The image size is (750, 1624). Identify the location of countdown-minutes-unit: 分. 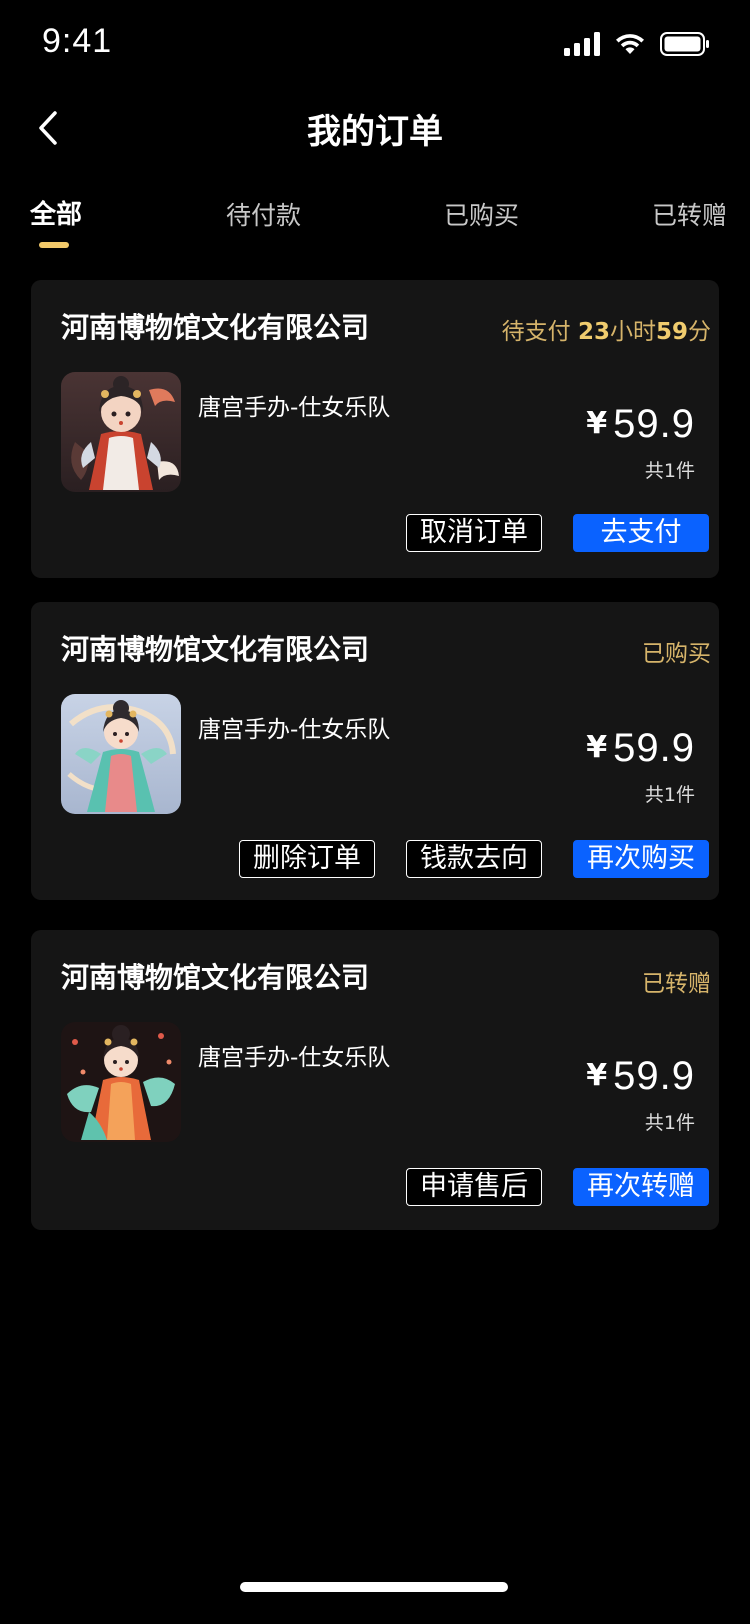
(699, 332).